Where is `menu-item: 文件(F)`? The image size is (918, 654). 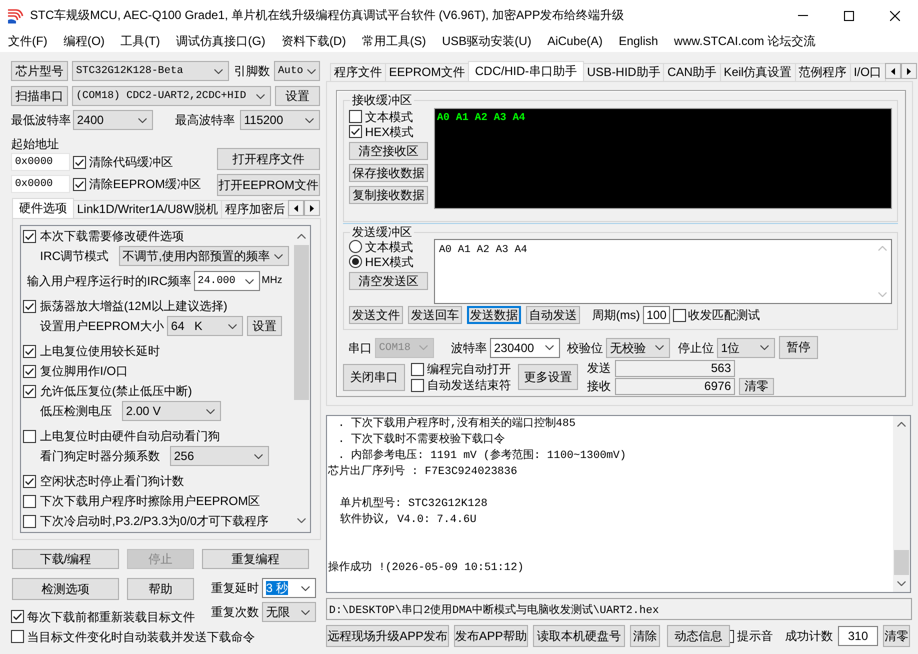 menu-item: 文件(F) is located at coordinates (28, 41).